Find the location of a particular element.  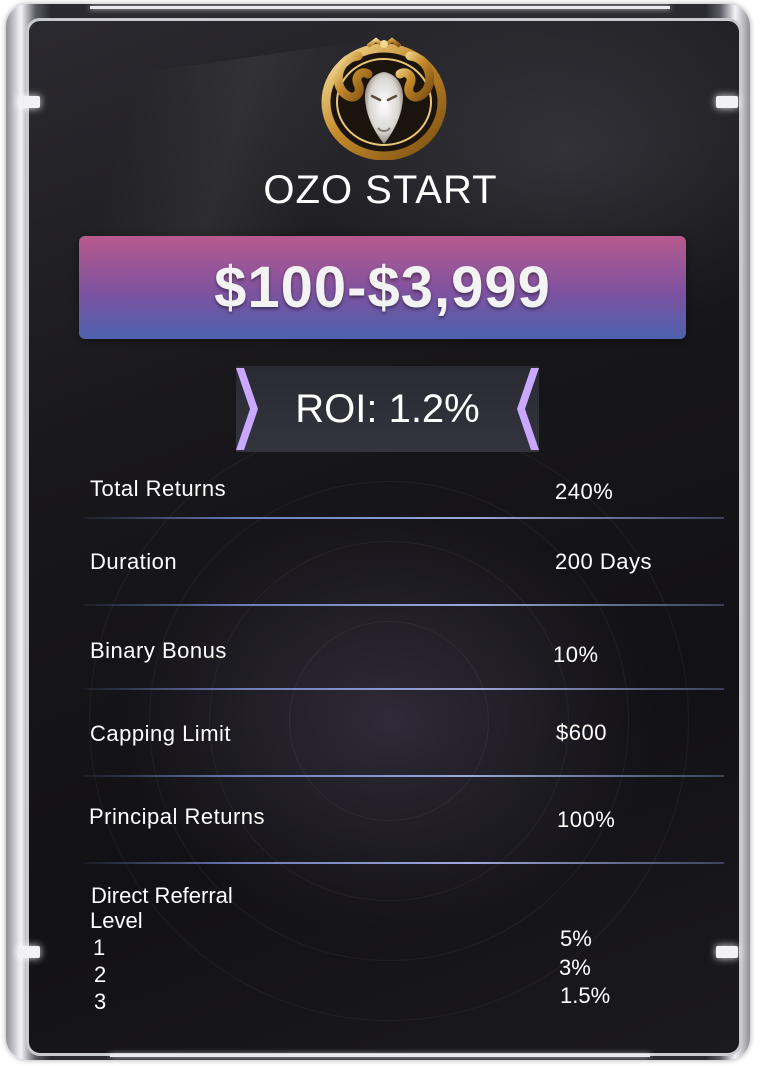

referral-level-3: 3 is located at coordinates (100, 1001).